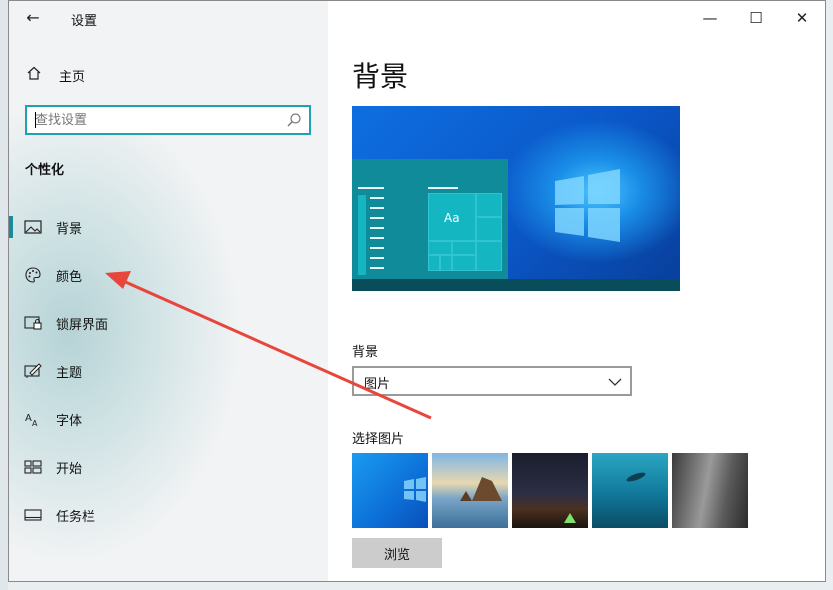 Image resolution: width=833 pixels, height=590 pixels. What do you see at coordinates (4, 295) in the screenshot?
I see `desktop-background-edge` at bounding box center [4, 295].